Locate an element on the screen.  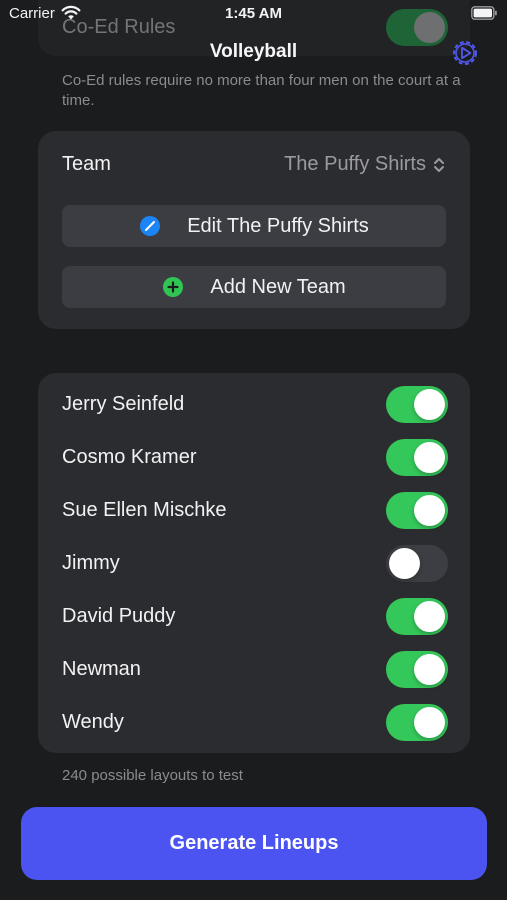
player-row: Cosmo Kramer is located at coordinates (254, 457).